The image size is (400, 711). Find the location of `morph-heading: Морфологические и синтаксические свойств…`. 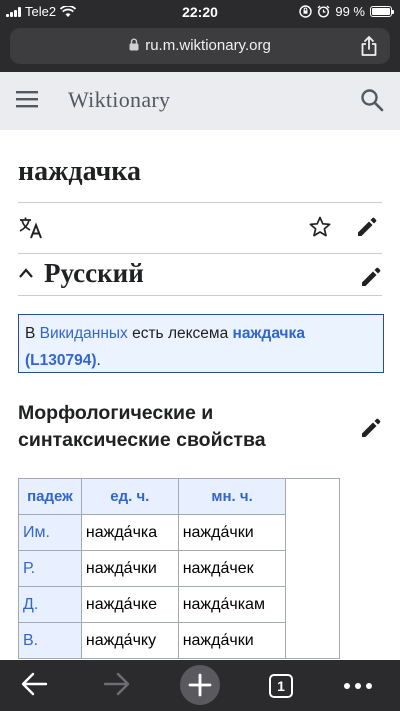

morph-heading: Морфологические и синтаксические свойств… is located at coordinates (142, 426).